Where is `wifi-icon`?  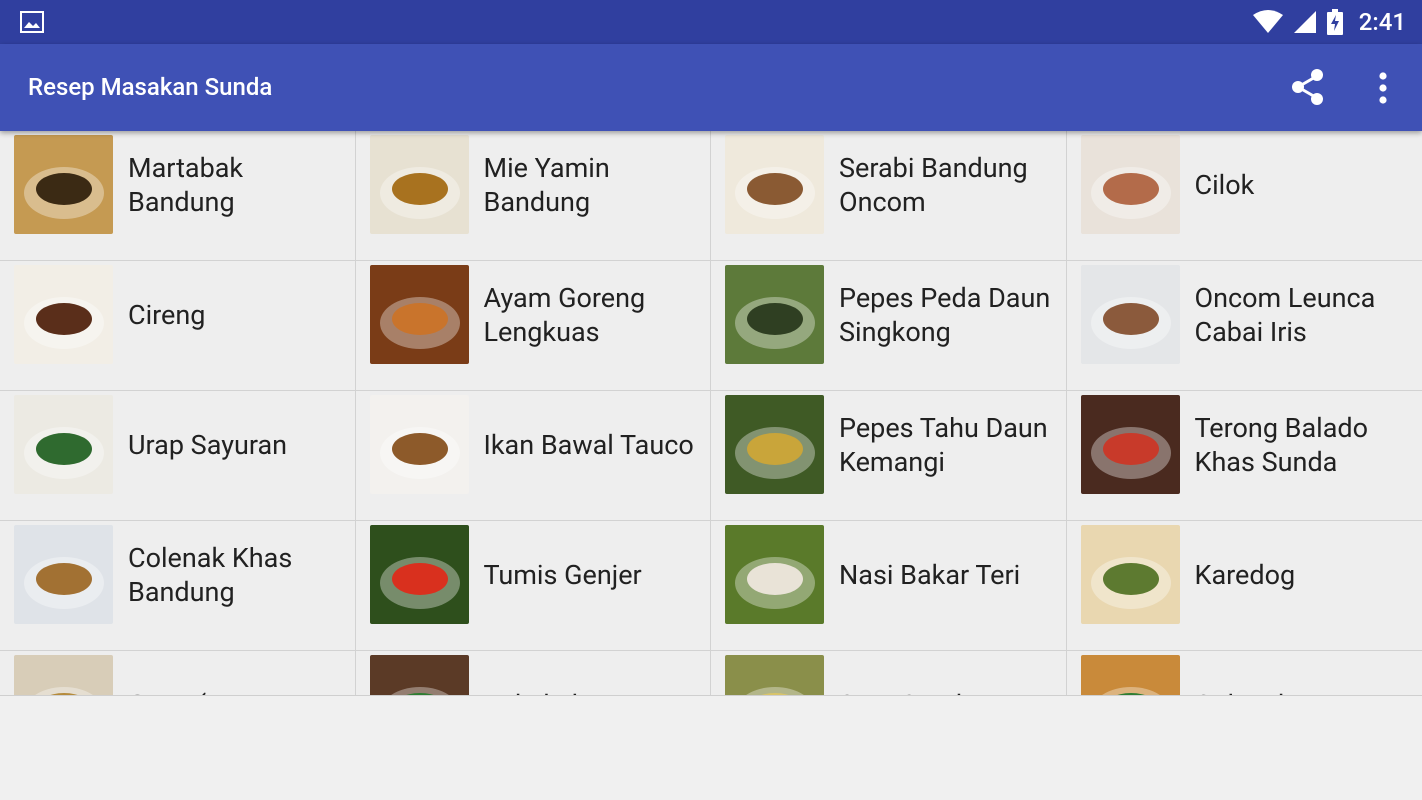
wifi-icon is located at coordinates (1267, 21).